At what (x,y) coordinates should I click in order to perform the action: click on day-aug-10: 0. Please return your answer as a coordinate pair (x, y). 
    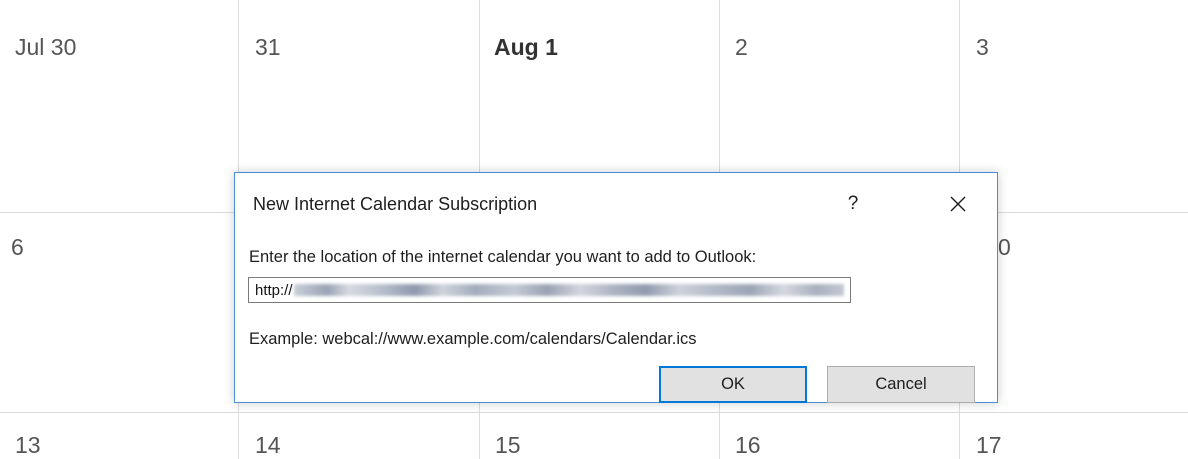
    Looking at the image, I should click on (1004, 247).